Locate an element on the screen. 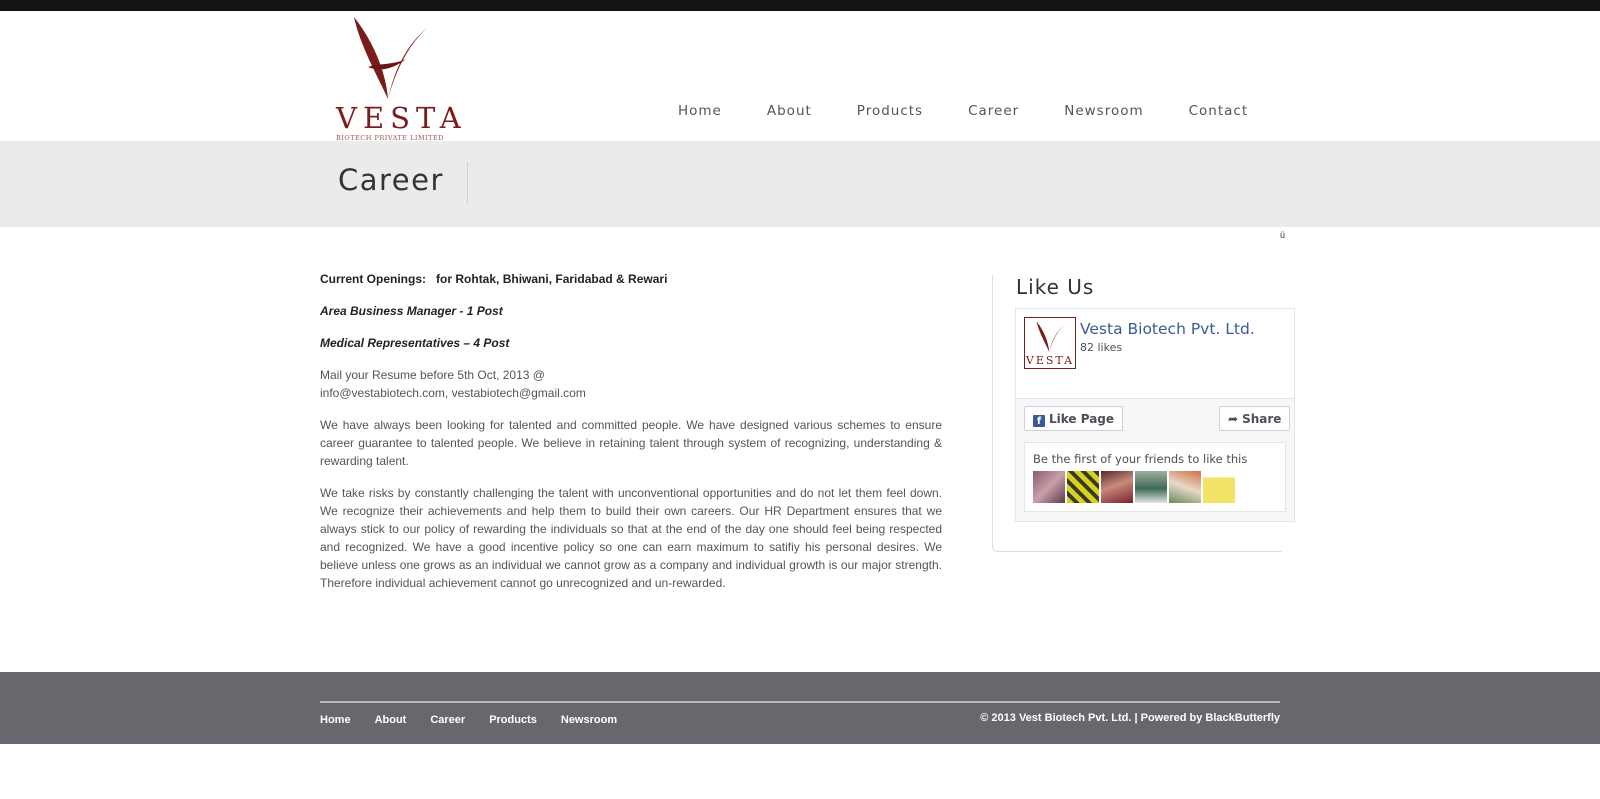 This screenshot has width=1600, height=799. page-title-bar: Career is located at coordinates (800, 184).